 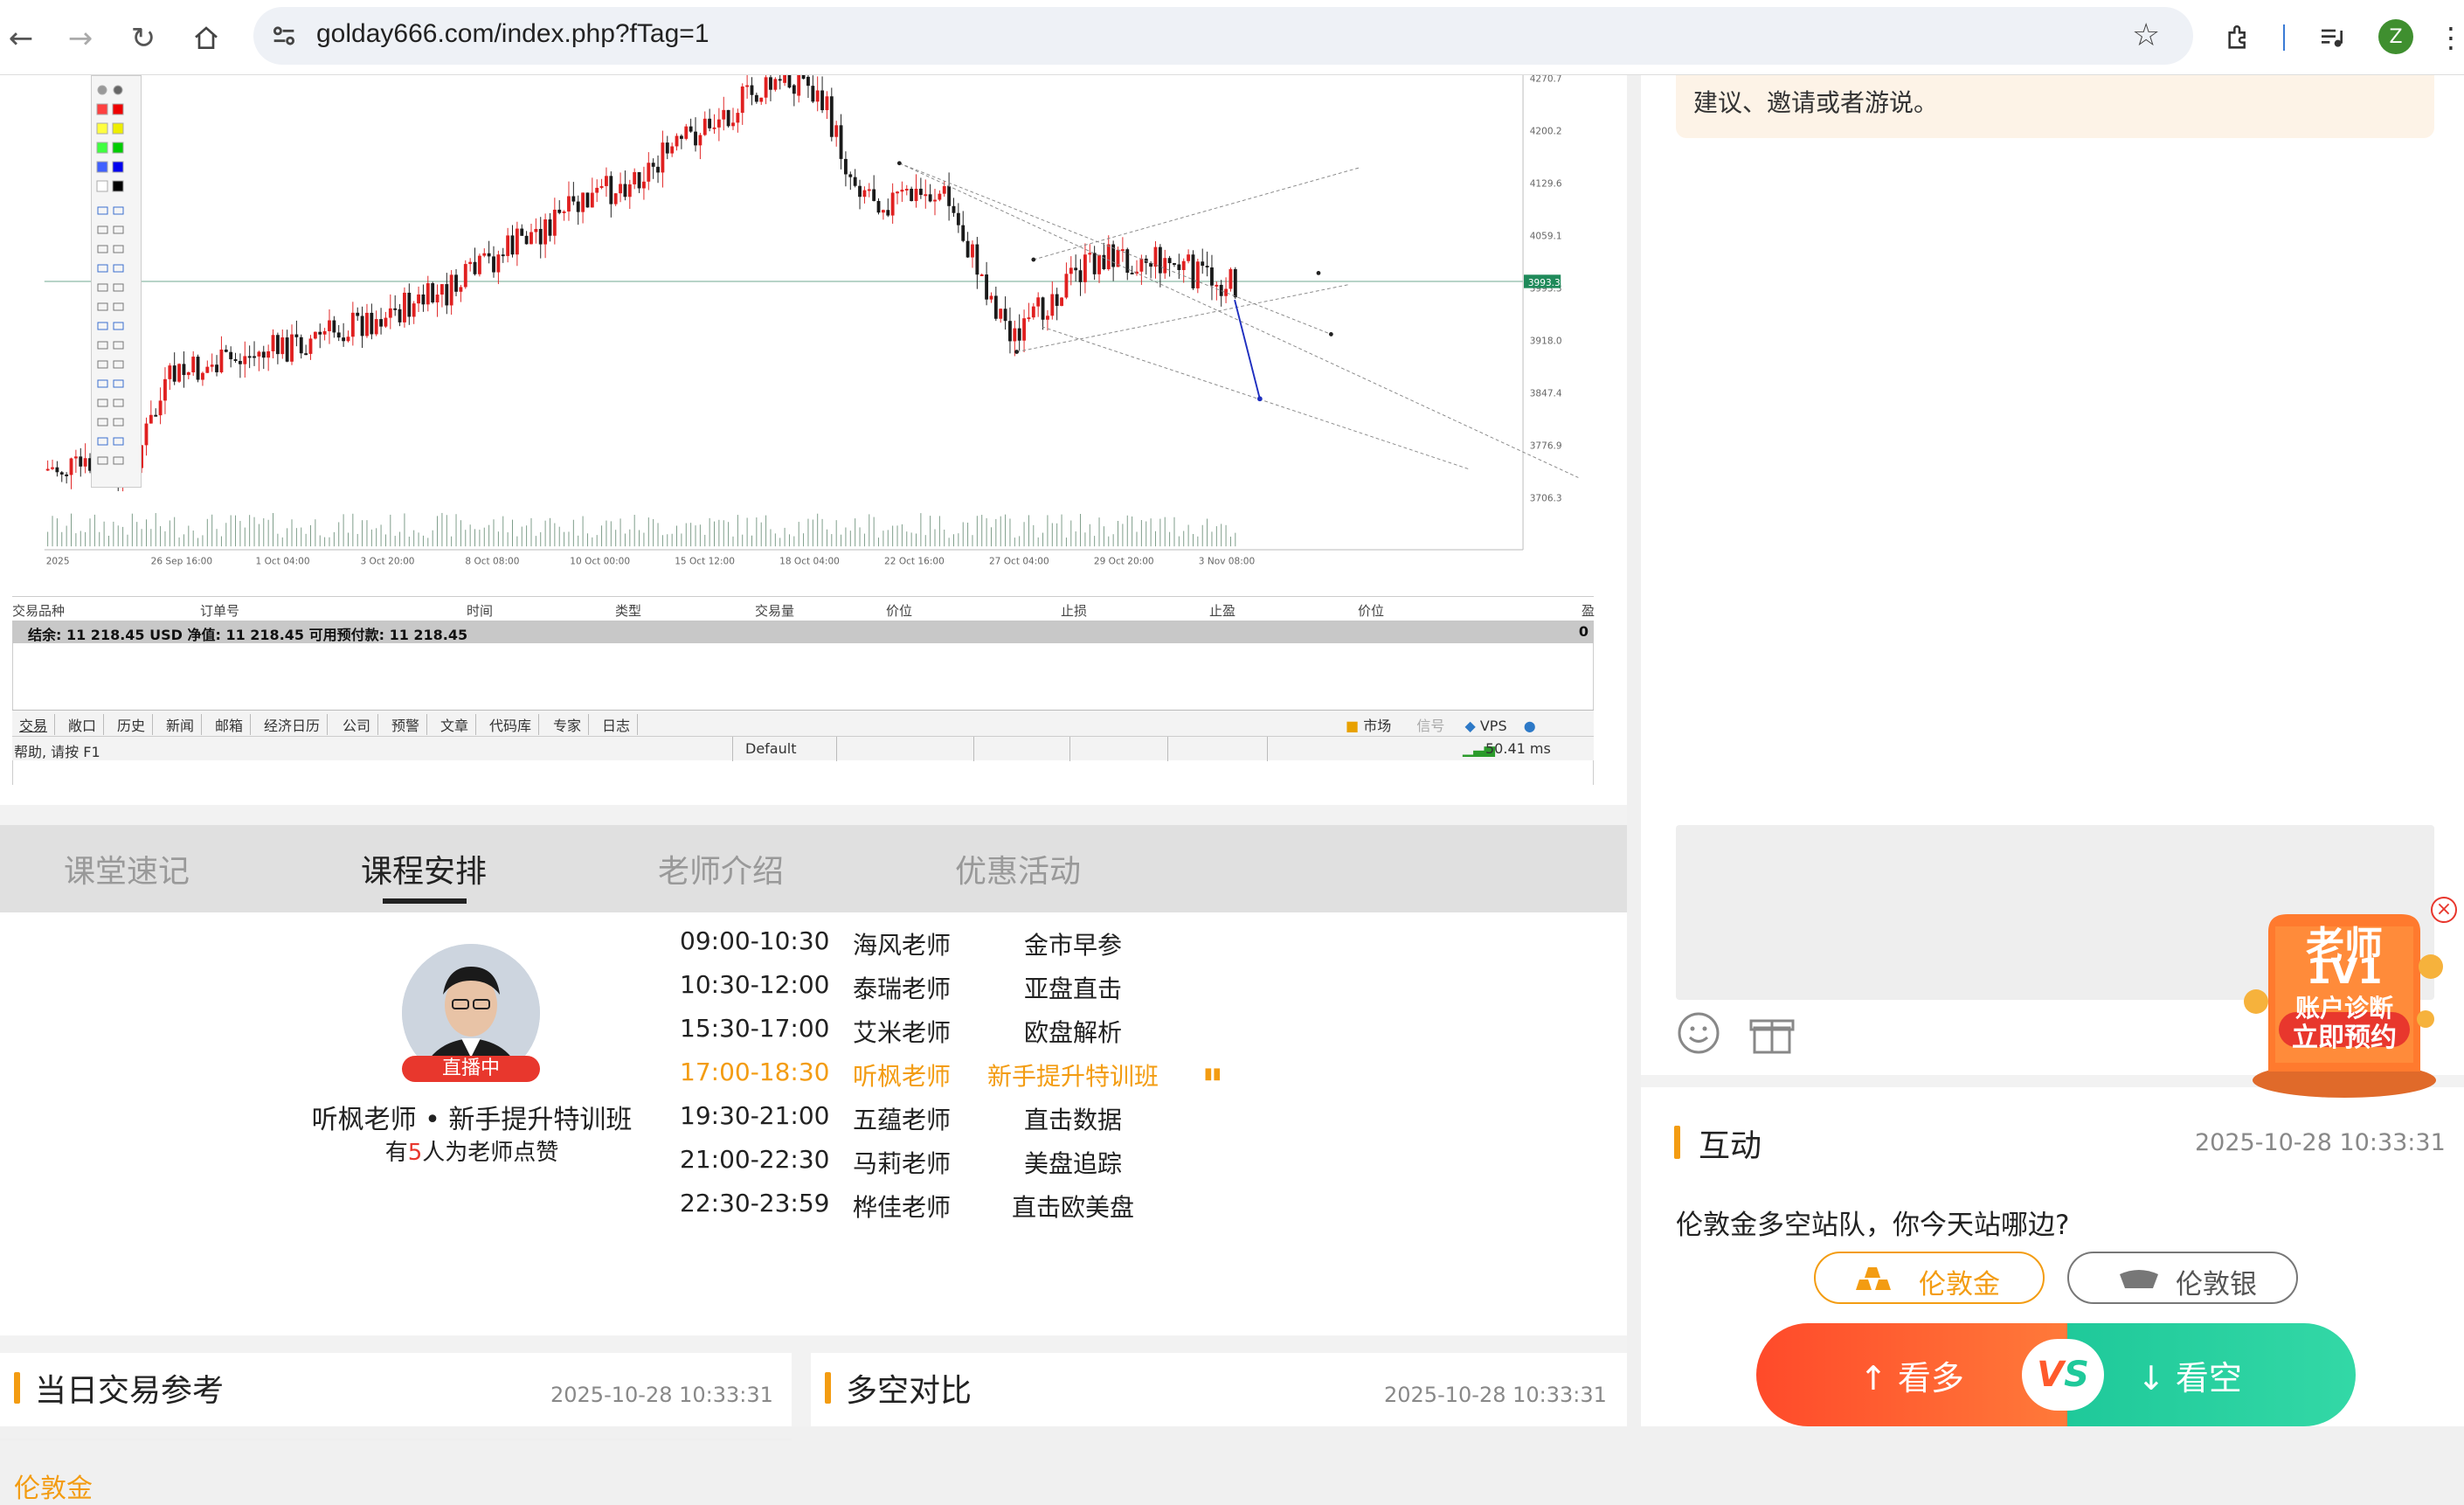 What do you see at coordinates (53, 1486) in the screenshot?
I see `daily-first-item: 伦敦金` at bounding box center [53, 1486].